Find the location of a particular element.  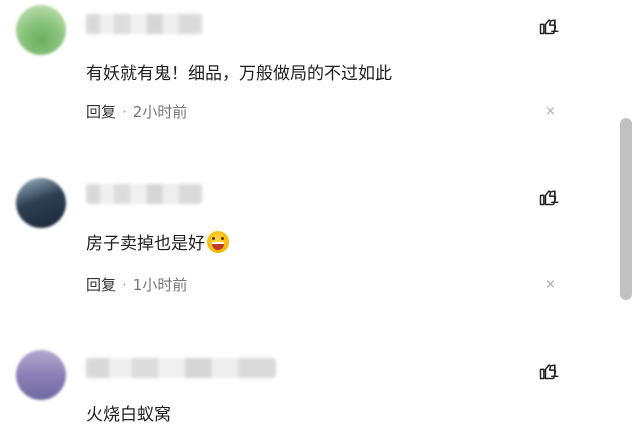

comment-time: 1小时前 is located at coordinates (160, 285).